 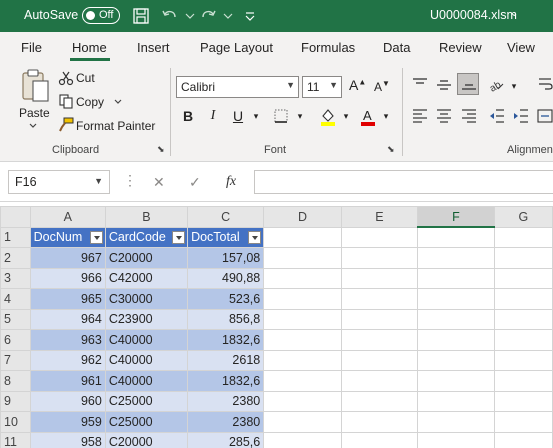 What do you see at coordinates (236, 47) in the screenshot?
I see `tab-page-layout: Page Layout` at bounding box center [236, 47].